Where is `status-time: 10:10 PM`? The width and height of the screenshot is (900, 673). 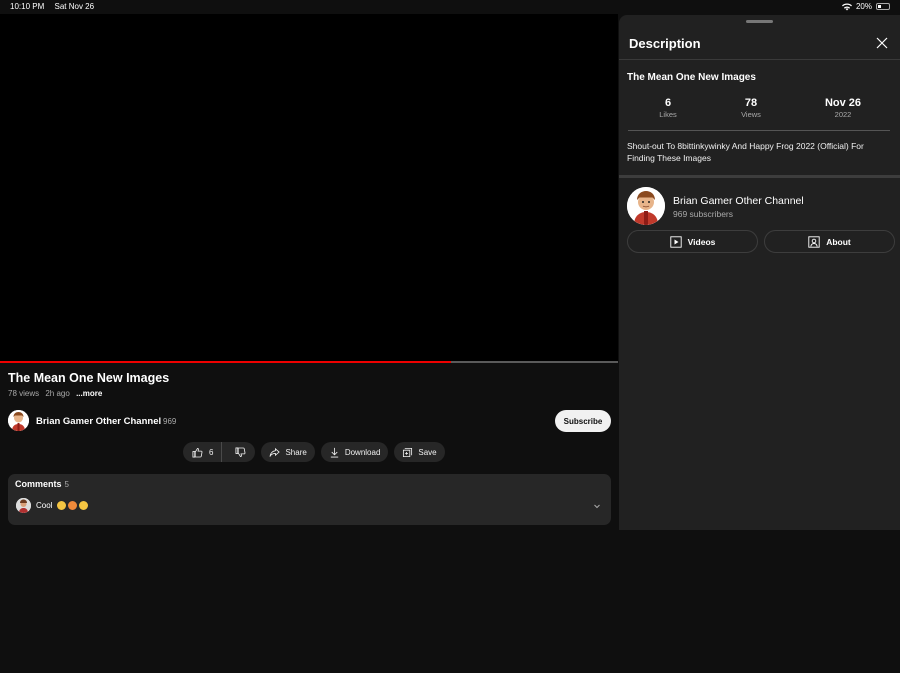 status-time: 10:10 PM is located at coordinates (27, 6).